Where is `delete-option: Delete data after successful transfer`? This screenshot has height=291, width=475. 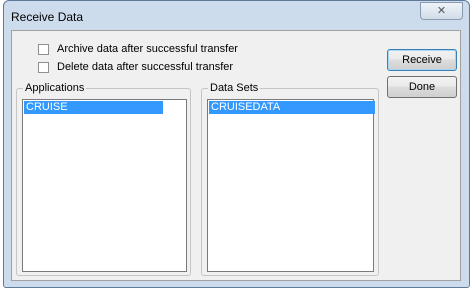
delete-option: Delete data after successful transfer is located at coordinates (135, 67).